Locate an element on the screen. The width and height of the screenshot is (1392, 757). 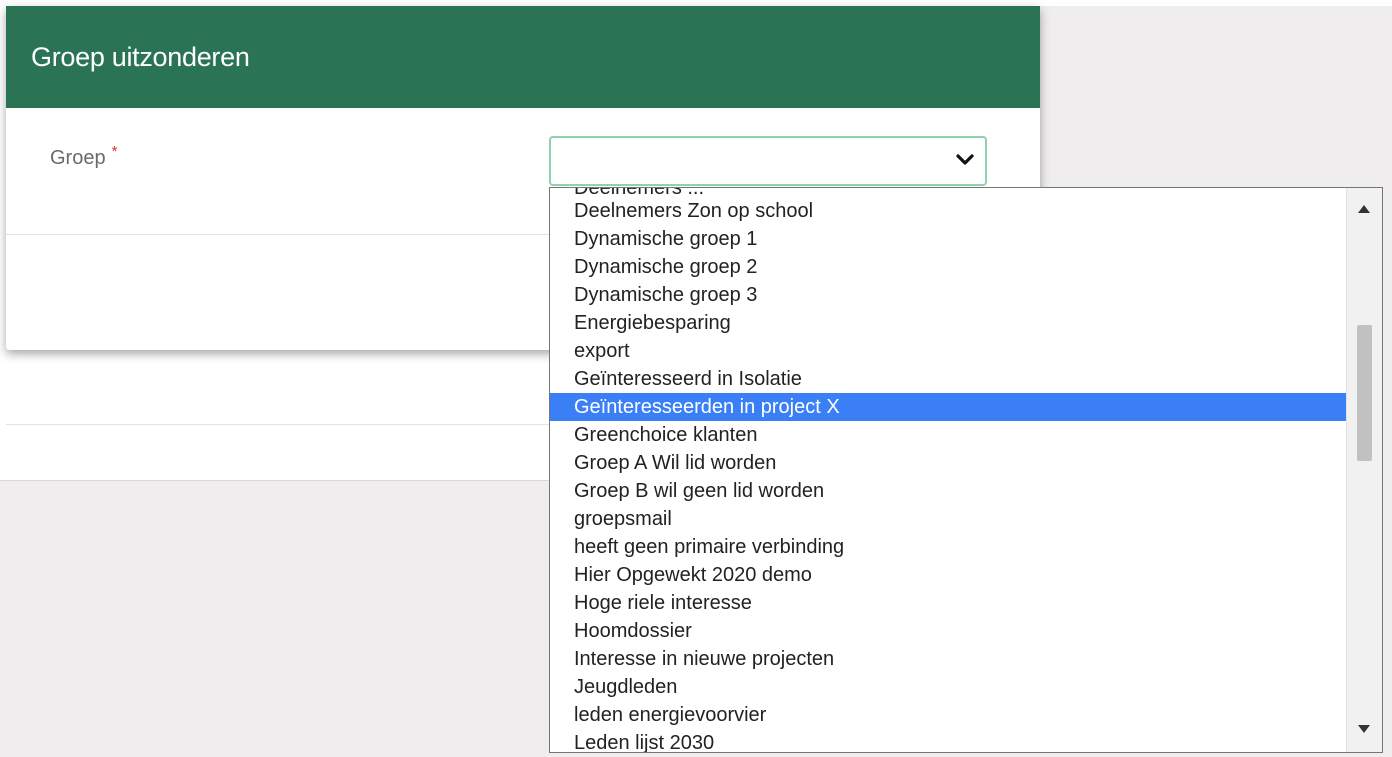
dropdown-option: Groep A Wil lid worden is located at coordinates (948, 463).